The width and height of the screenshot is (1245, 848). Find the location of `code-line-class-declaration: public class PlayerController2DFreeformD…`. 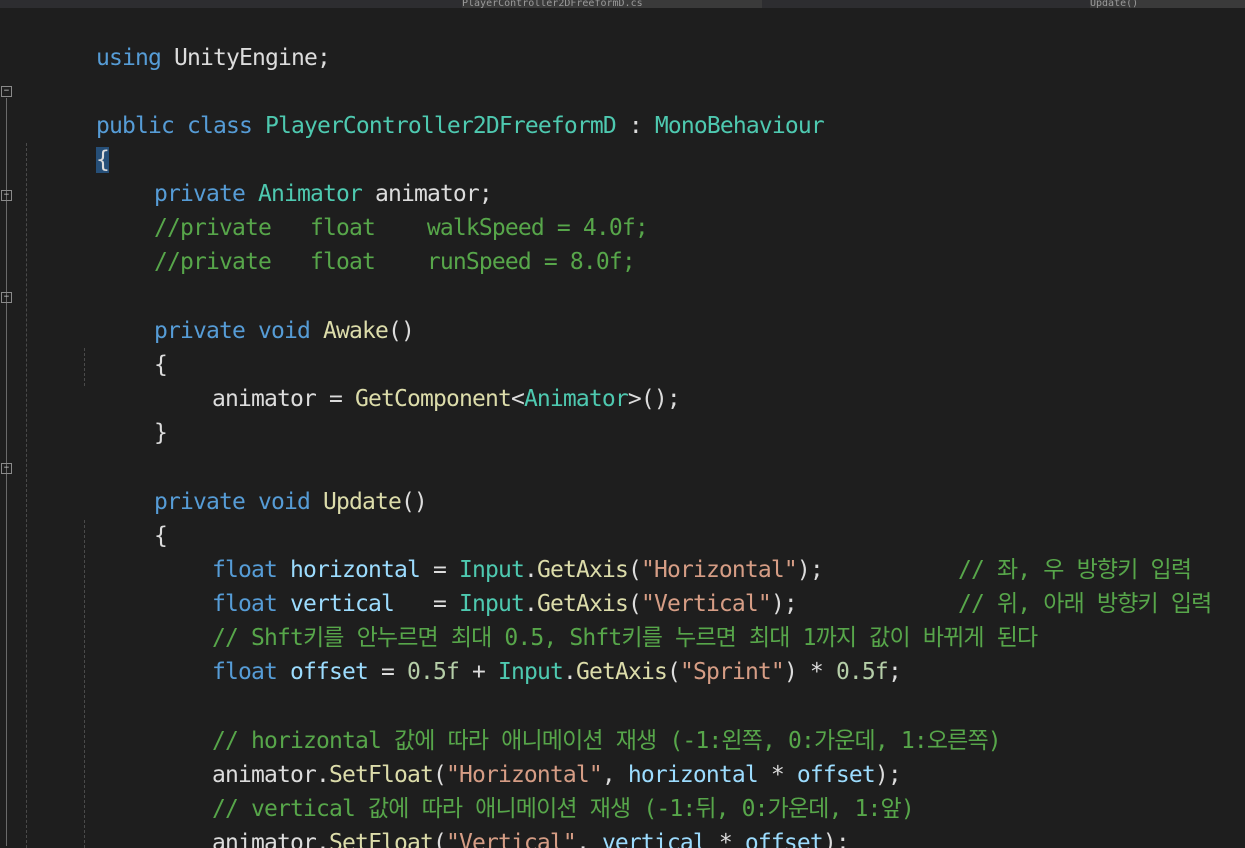

code-line-class-declaration: public class PlayerController2DFreeformD… is located at coordinates (421, 107).